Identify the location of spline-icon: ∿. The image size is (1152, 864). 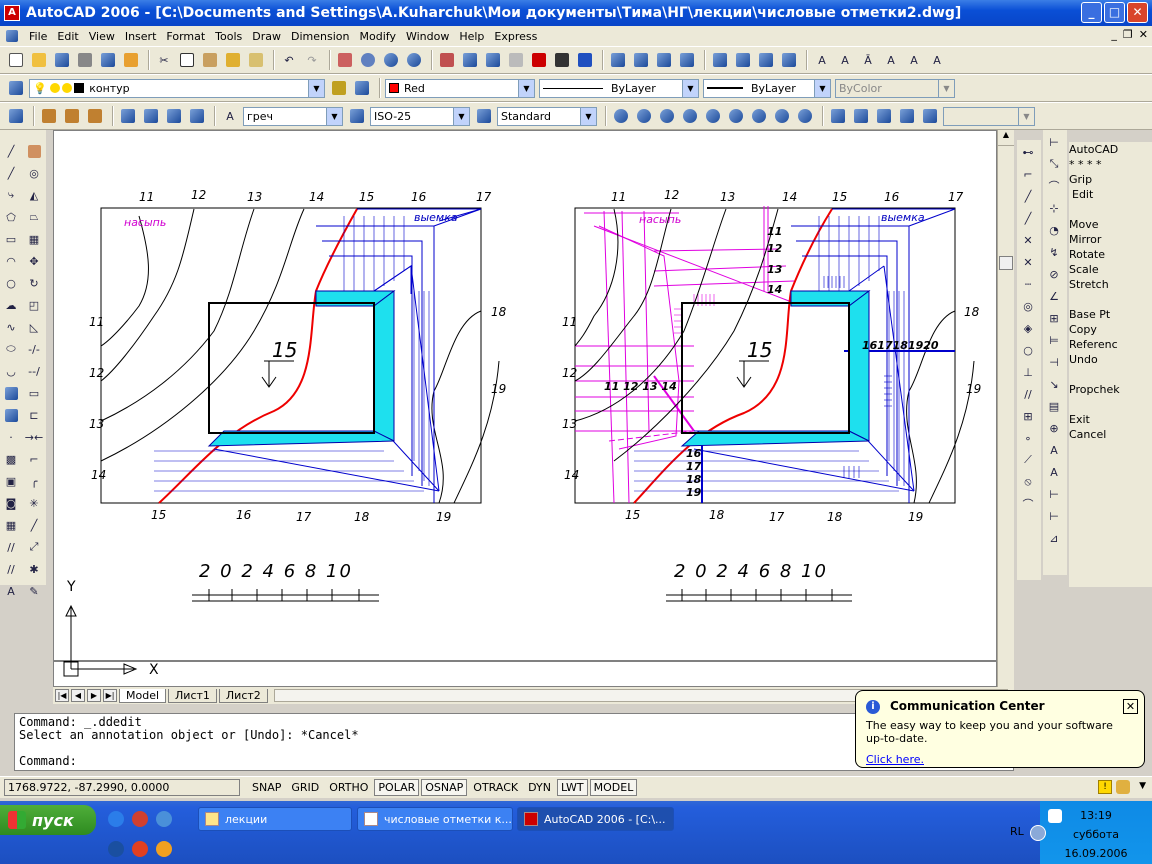
(11, 327).